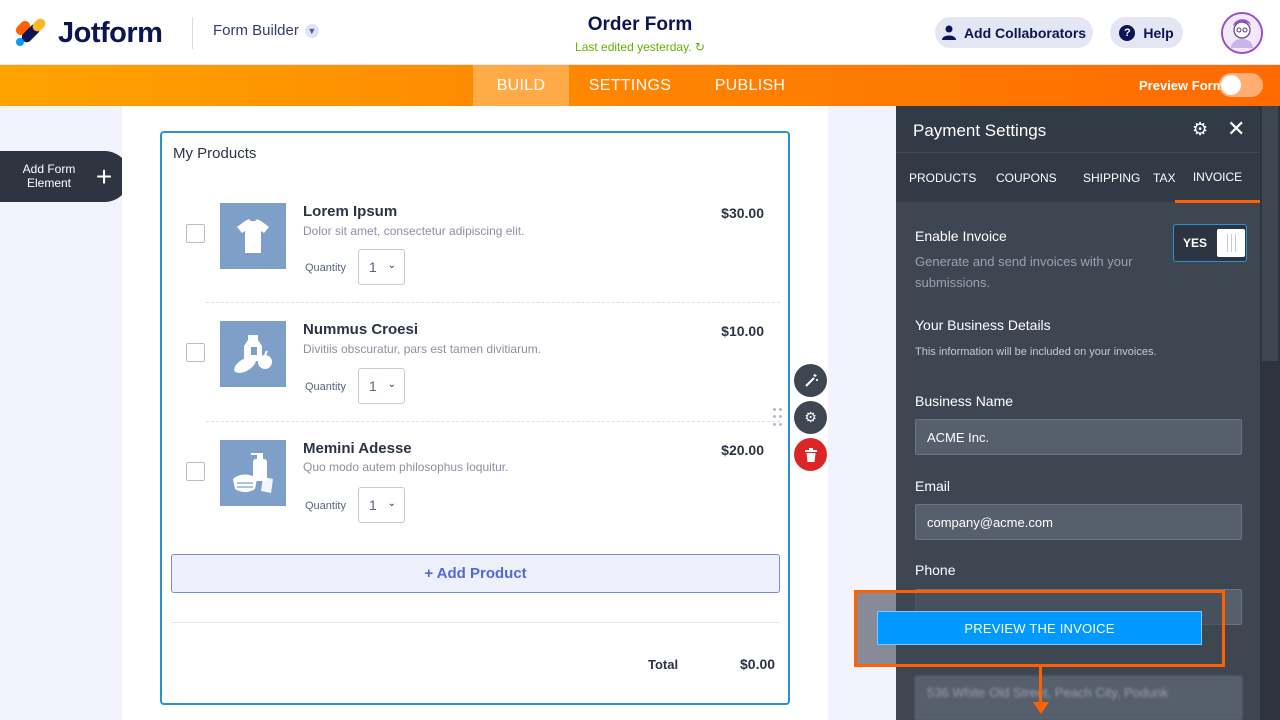  I want to click on panel-title: Payment Settings, so click(980, 130).